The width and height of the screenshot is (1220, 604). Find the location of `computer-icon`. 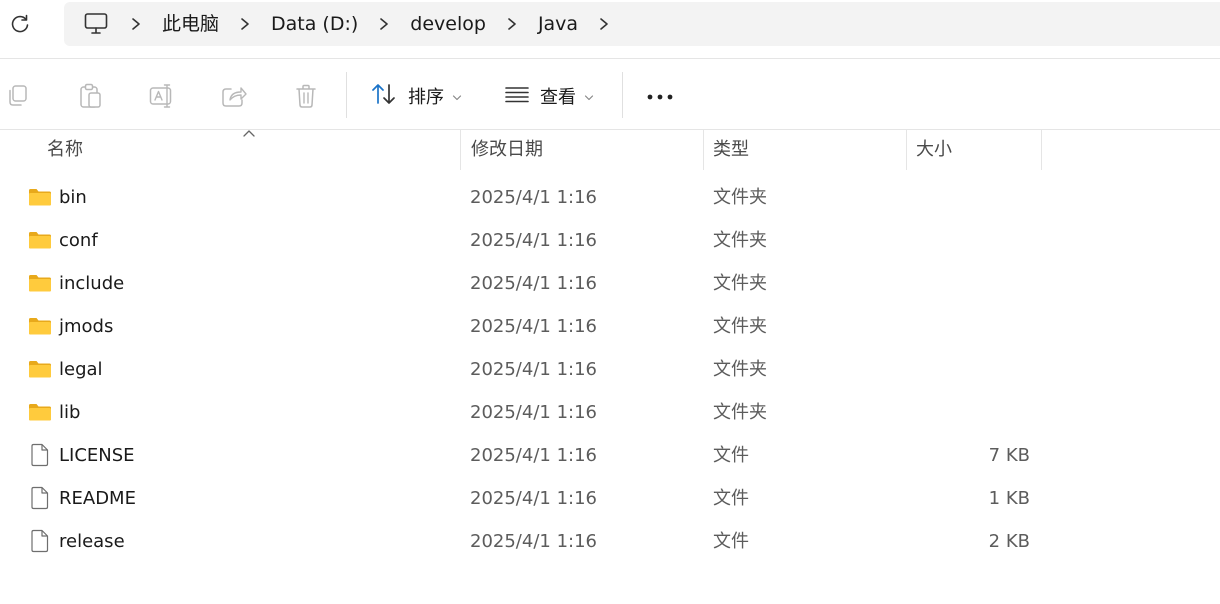

computer-icon is located at coordinates (96, 24).